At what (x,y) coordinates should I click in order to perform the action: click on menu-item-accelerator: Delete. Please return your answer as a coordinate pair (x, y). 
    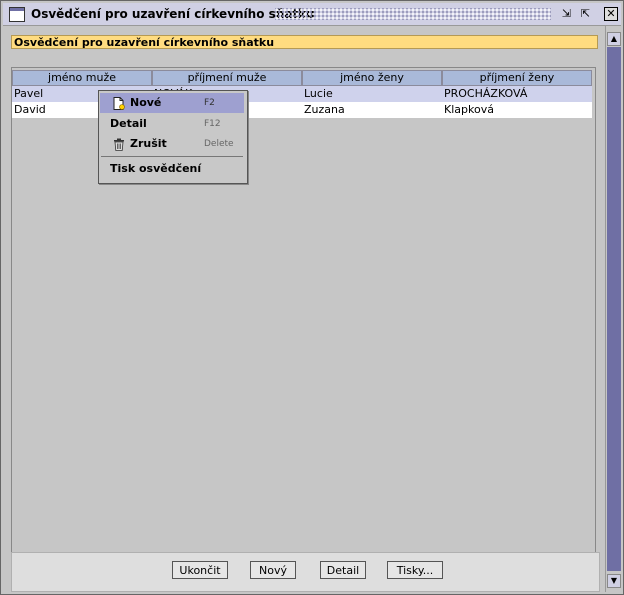
    Looking at the image, I should click on (219, 144).